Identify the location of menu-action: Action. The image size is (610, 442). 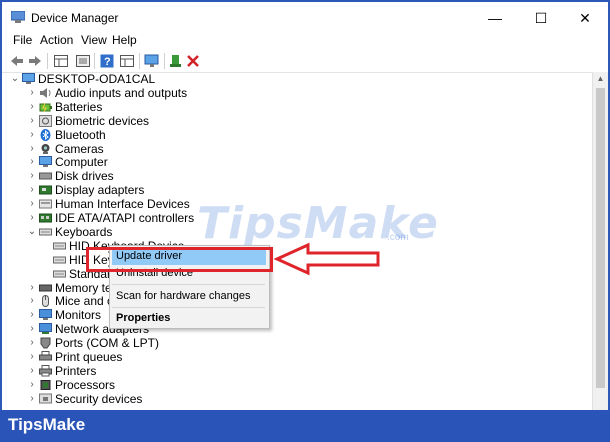
(56, 40).